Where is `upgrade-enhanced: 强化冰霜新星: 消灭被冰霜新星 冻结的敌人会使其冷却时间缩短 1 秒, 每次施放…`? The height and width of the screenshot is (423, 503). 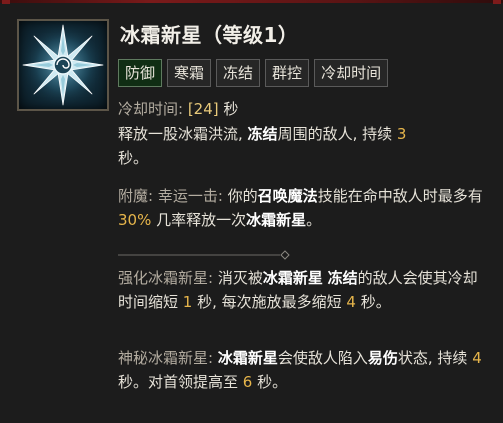
upgrade-enhanced: 强化冰霜新星: 消灭被冰霜新星 冻结的敌人会使其冷却时间缩短 1 秒, 每次施放… is located at coordinates (303, 290).